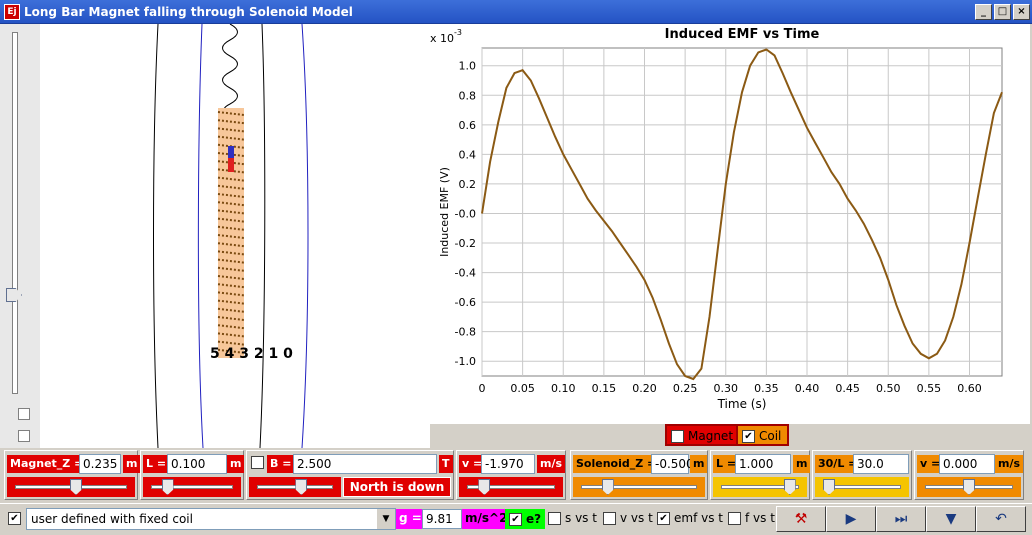 The image size is (1032, 535). I want to click on play-icon: ▶, so click(851, 519).